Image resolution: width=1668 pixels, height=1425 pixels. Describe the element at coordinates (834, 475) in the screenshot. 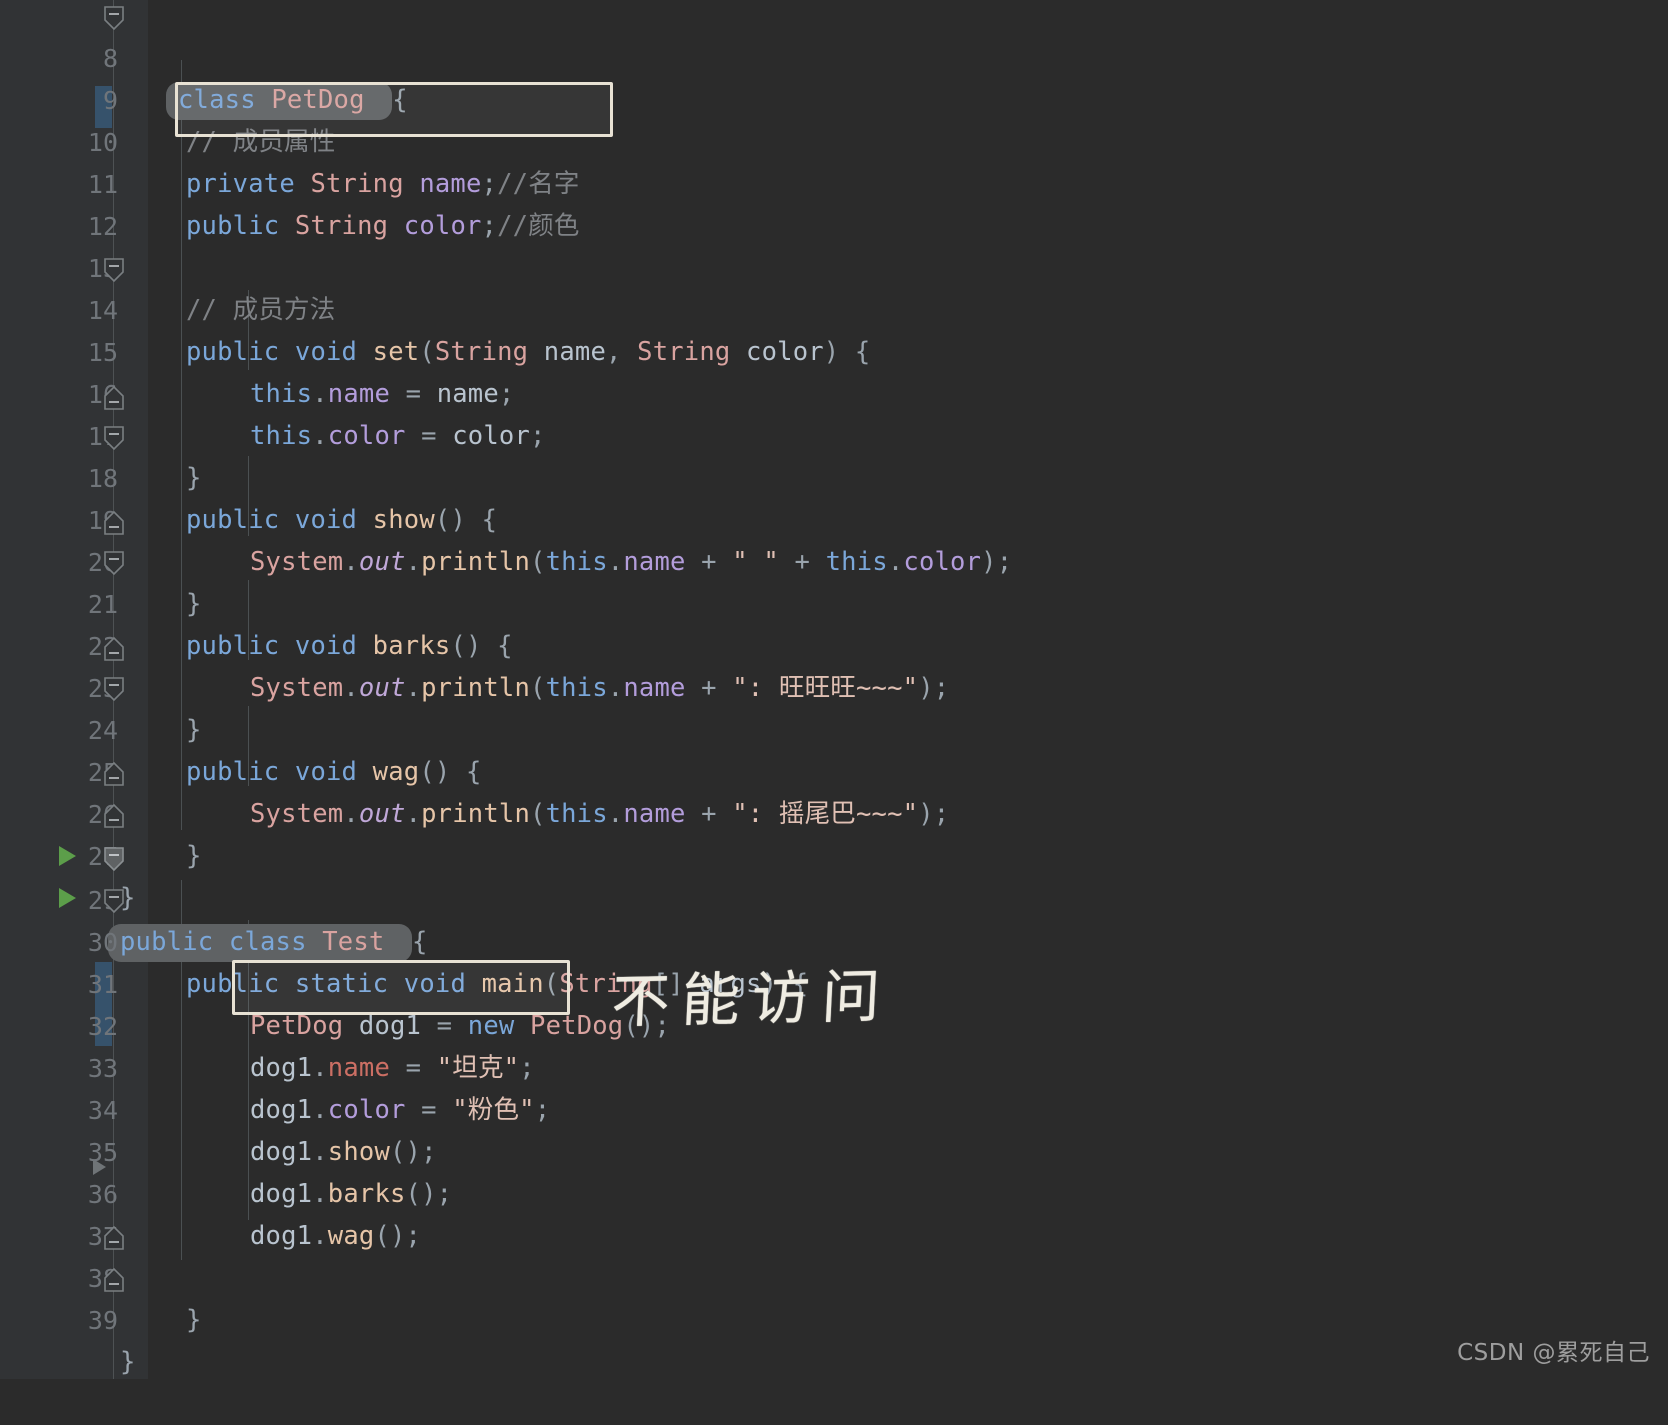

I see `code-line: 18 public void show() {` at that location.